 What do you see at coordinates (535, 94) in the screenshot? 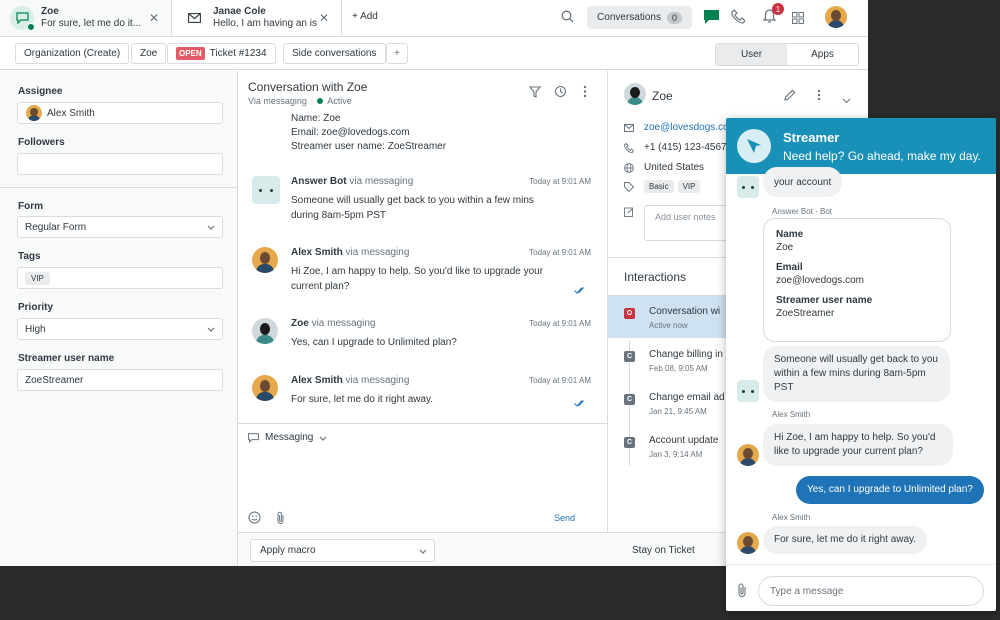
I see `filter-icon` at bounding box center [535, 94].